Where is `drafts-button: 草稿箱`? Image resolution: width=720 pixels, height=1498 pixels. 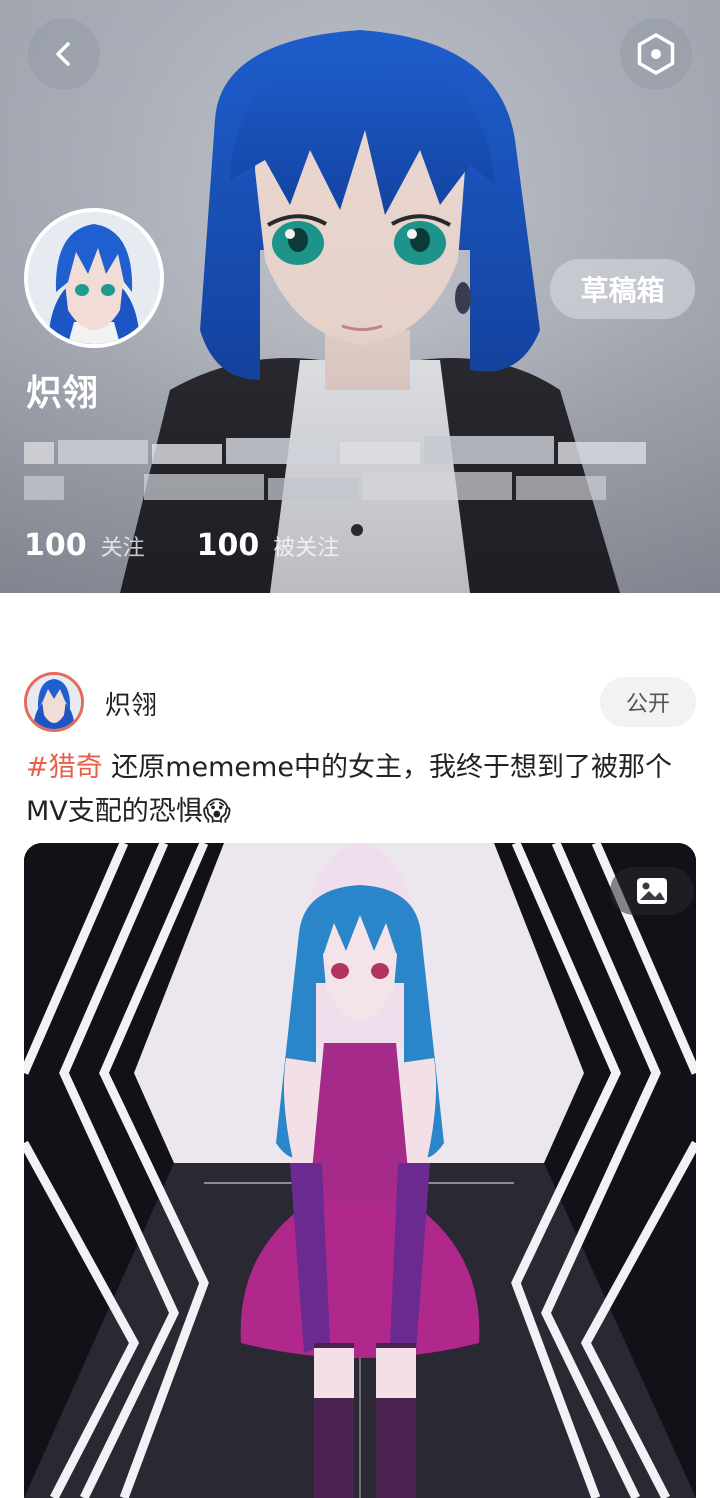 drafts-button: 草稿箱 is located at coordinates (622, 289).